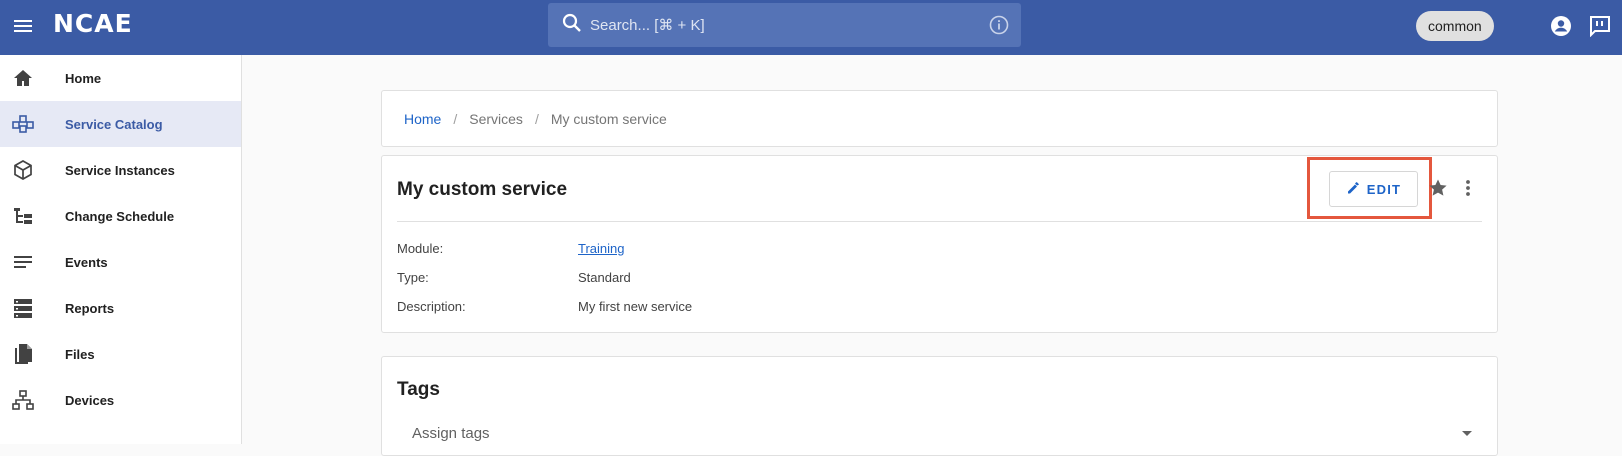 This screenshot has width=1622, height=456. What do you see at coordinates (1600, 28) in the screenshot?
I see `feedback-icon` at bounding box center [1600, 28].